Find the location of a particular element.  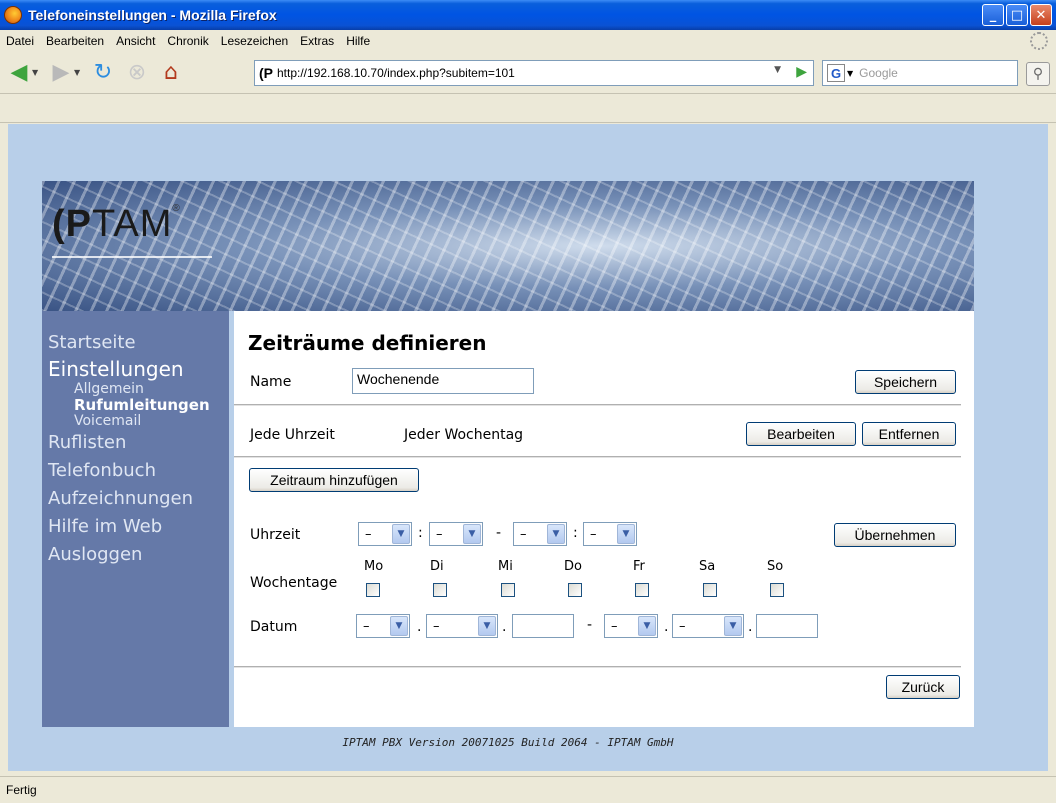

stop-icon: ⊗ is located at coordinates (137, 73).